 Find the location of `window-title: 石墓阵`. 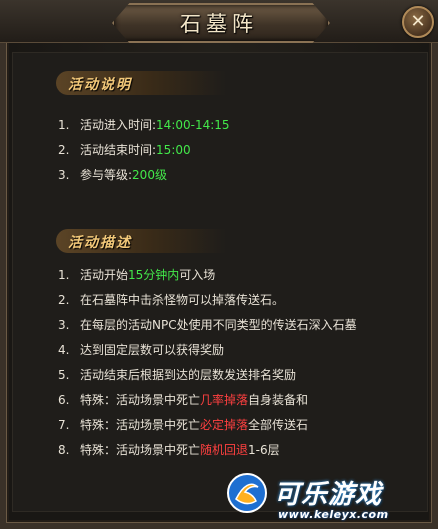

window-title: 石墓阵 is located at coordinates (219, 24).